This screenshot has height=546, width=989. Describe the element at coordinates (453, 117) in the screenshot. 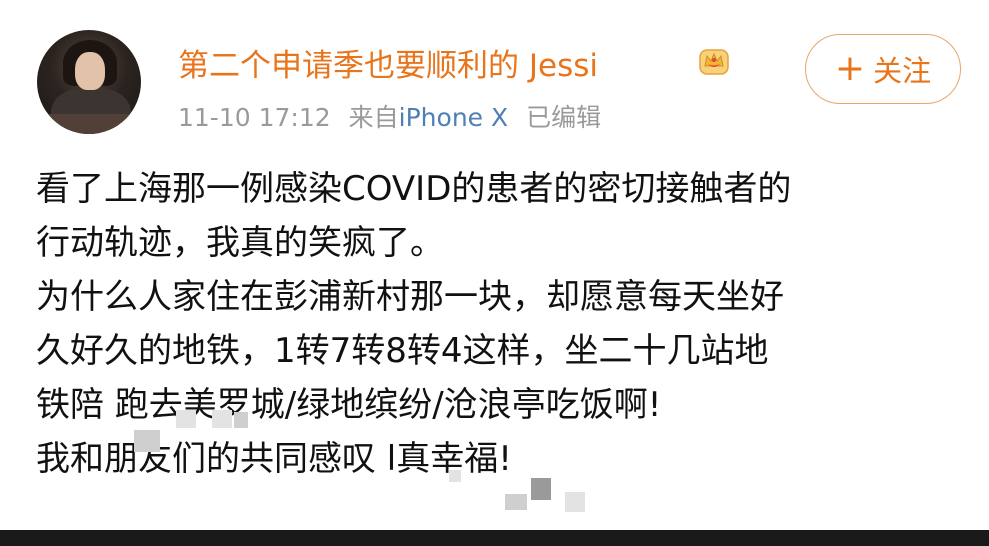

I see `post-device: iPhone X` at that location.